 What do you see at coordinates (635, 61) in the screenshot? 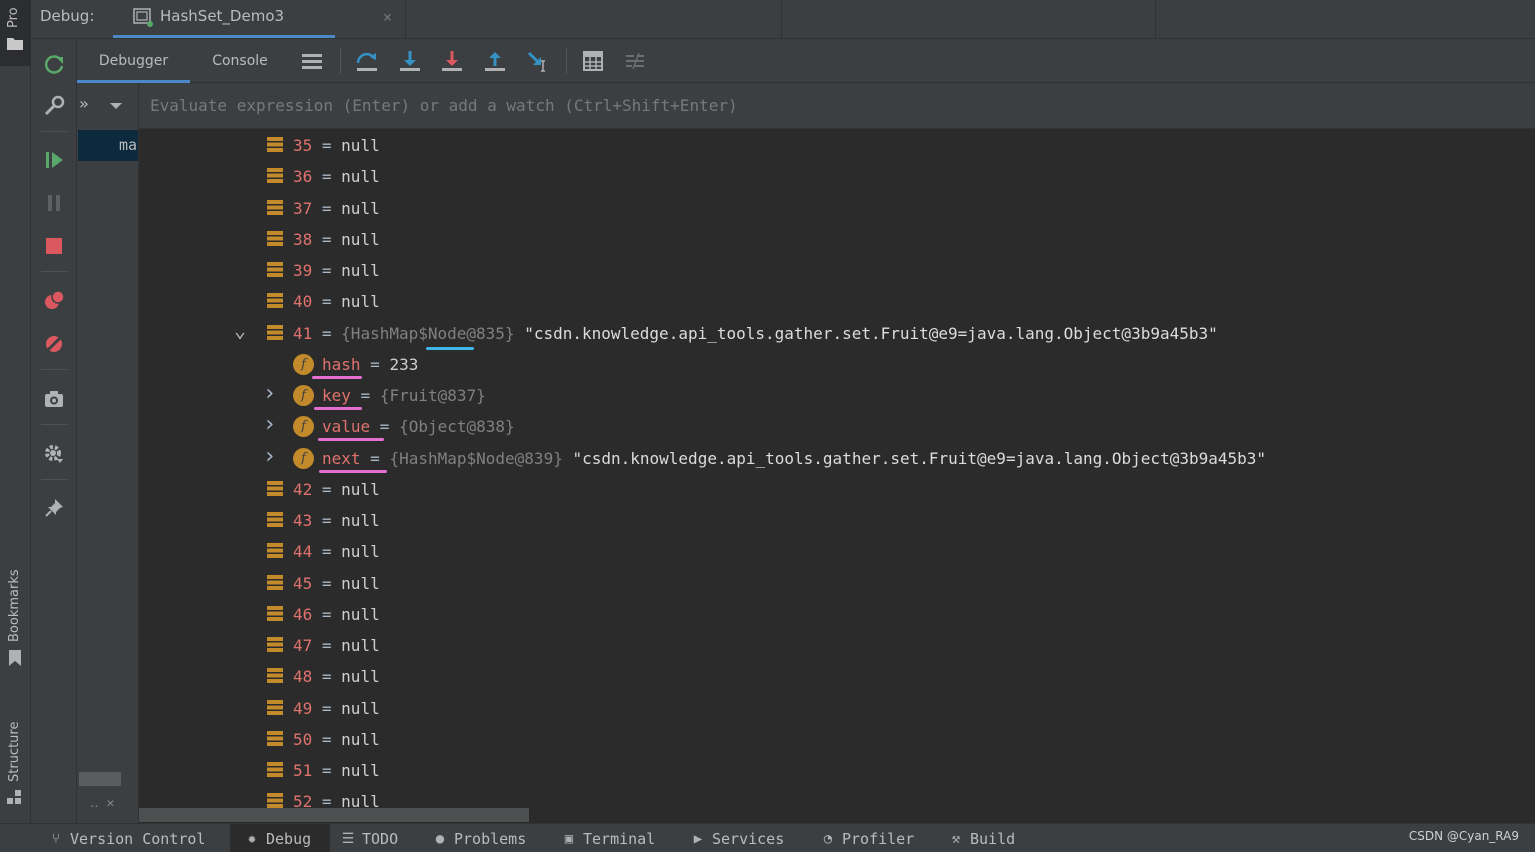
I see `trace-icon` at bounding box center [635, 61].